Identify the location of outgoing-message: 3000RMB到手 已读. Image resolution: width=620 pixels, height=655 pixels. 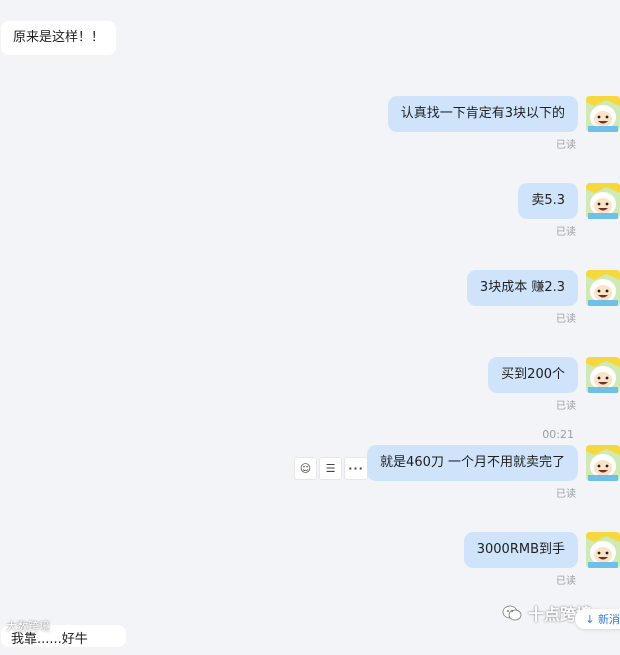
(310, 562).